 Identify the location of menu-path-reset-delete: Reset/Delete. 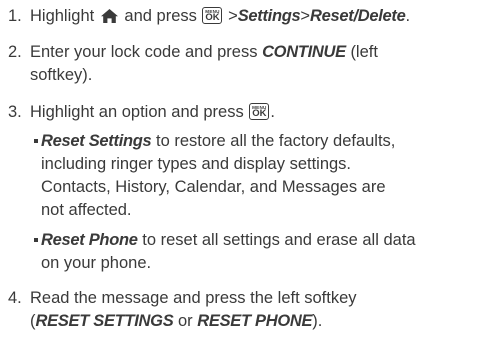
(358, 16).